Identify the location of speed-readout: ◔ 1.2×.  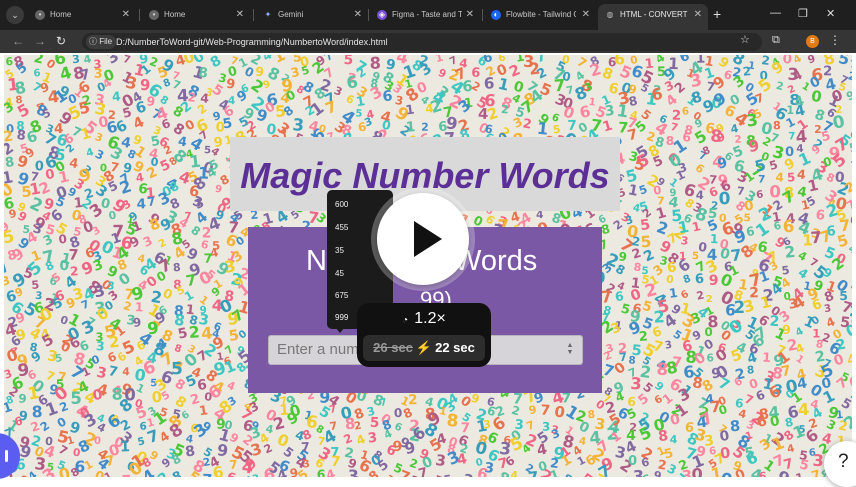
(424, 319).